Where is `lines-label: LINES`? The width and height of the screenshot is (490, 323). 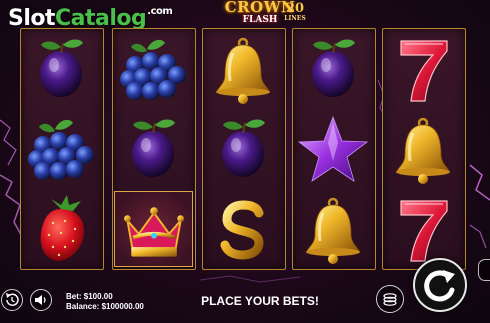 lines-label: LINES is located at coordinates (295, 18).